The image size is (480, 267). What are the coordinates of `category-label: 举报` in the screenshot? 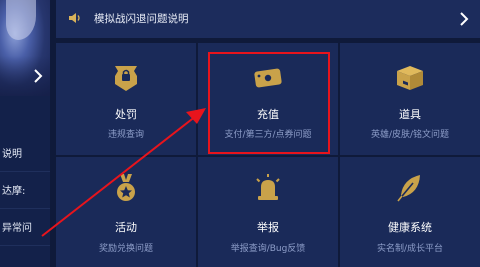 It's located at (268, 227).